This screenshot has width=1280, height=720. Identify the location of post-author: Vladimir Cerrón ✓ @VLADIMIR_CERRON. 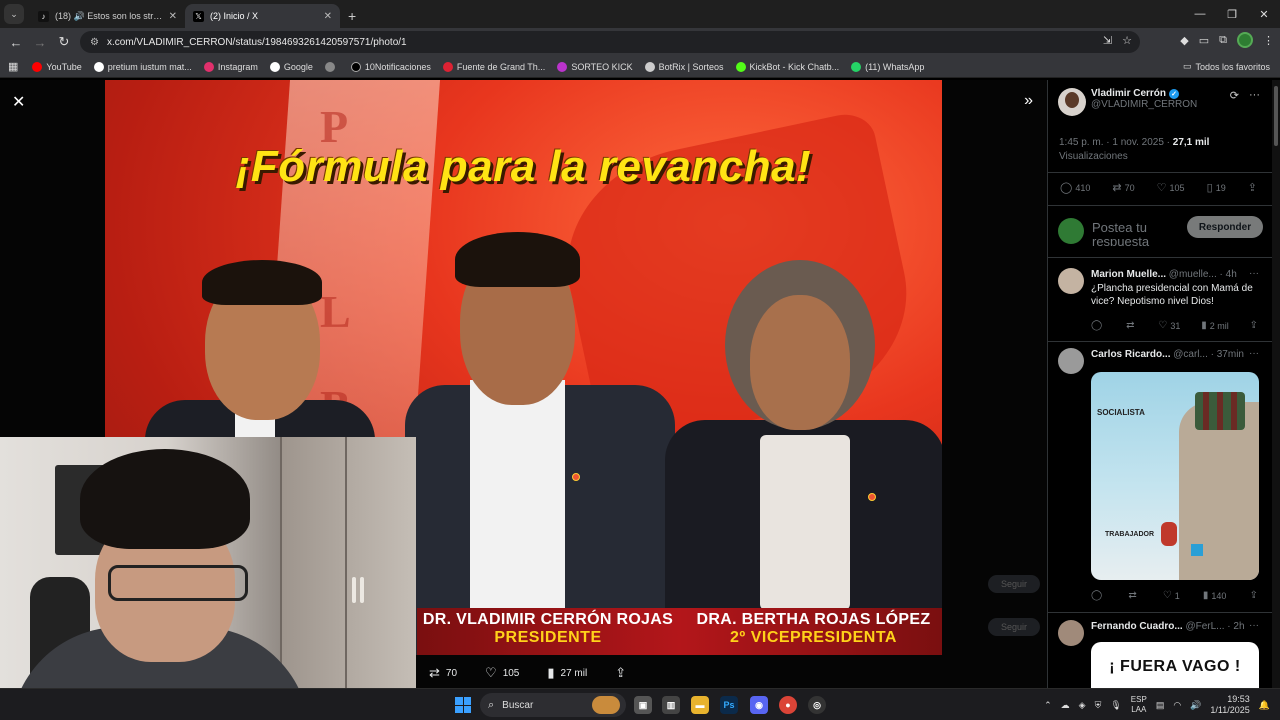
(1127, 102).